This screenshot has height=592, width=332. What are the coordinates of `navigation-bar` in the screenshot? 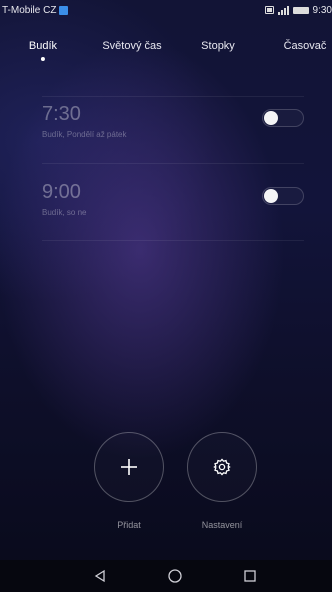 It's located at (166, 576).